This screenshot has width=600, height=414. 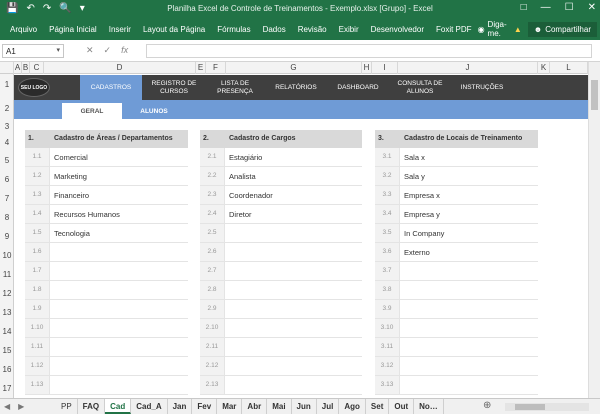 I want to click on table-row: 2.7, so click(x=281, y=271).